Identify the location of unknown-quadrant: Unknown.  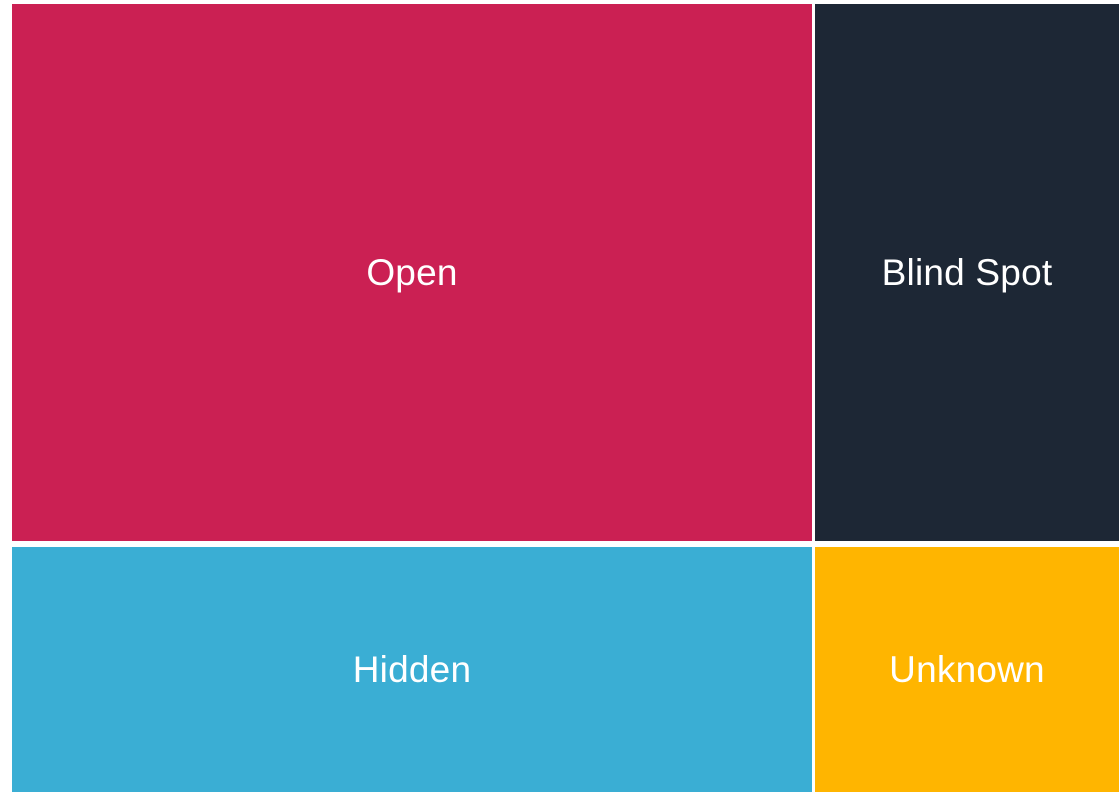
(967, 669).